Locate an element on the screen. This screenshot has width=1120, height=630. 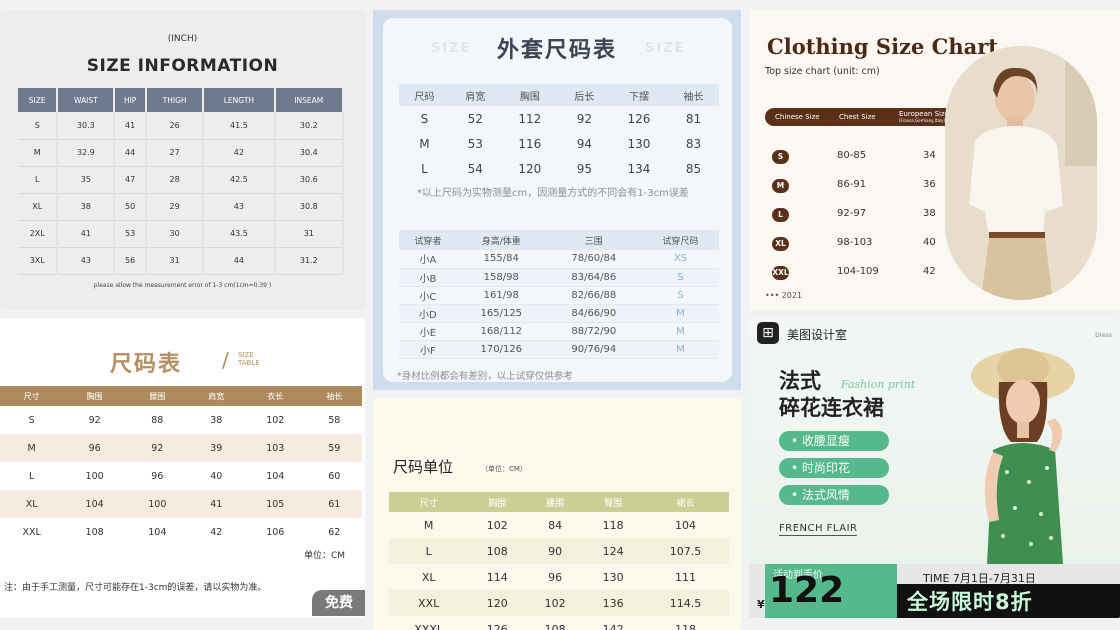
list-item: S 80-85 34 is located at coordinates (860, 158).